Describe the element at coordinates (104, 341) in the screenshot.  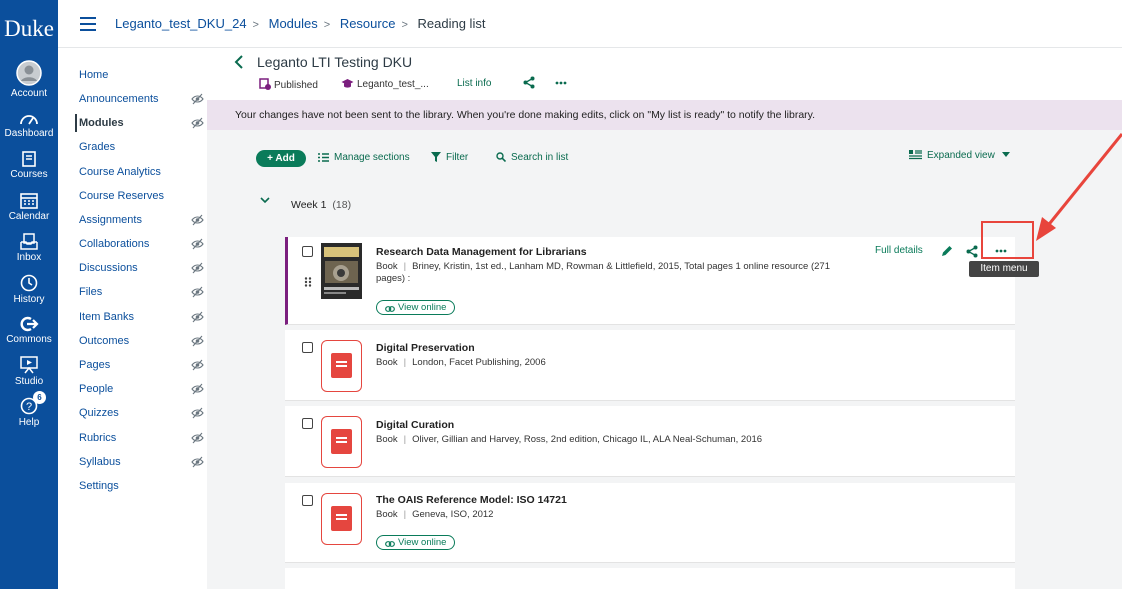
I see `course-nav-item-label: Outcomes` at that location.